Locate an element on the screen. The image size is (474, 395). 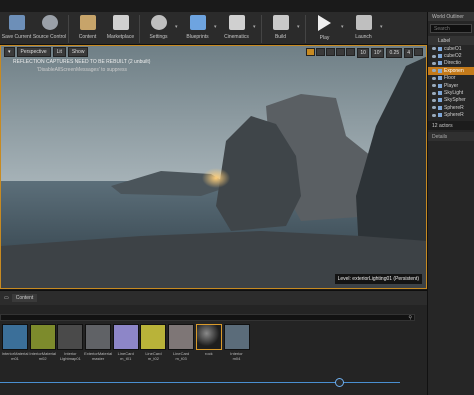
outliner-row-label: SkySpher is located at coordinates (455, 100).